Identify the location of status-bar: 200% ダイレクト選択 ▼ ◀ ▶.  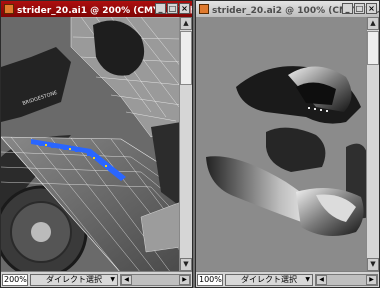
(96, 279).